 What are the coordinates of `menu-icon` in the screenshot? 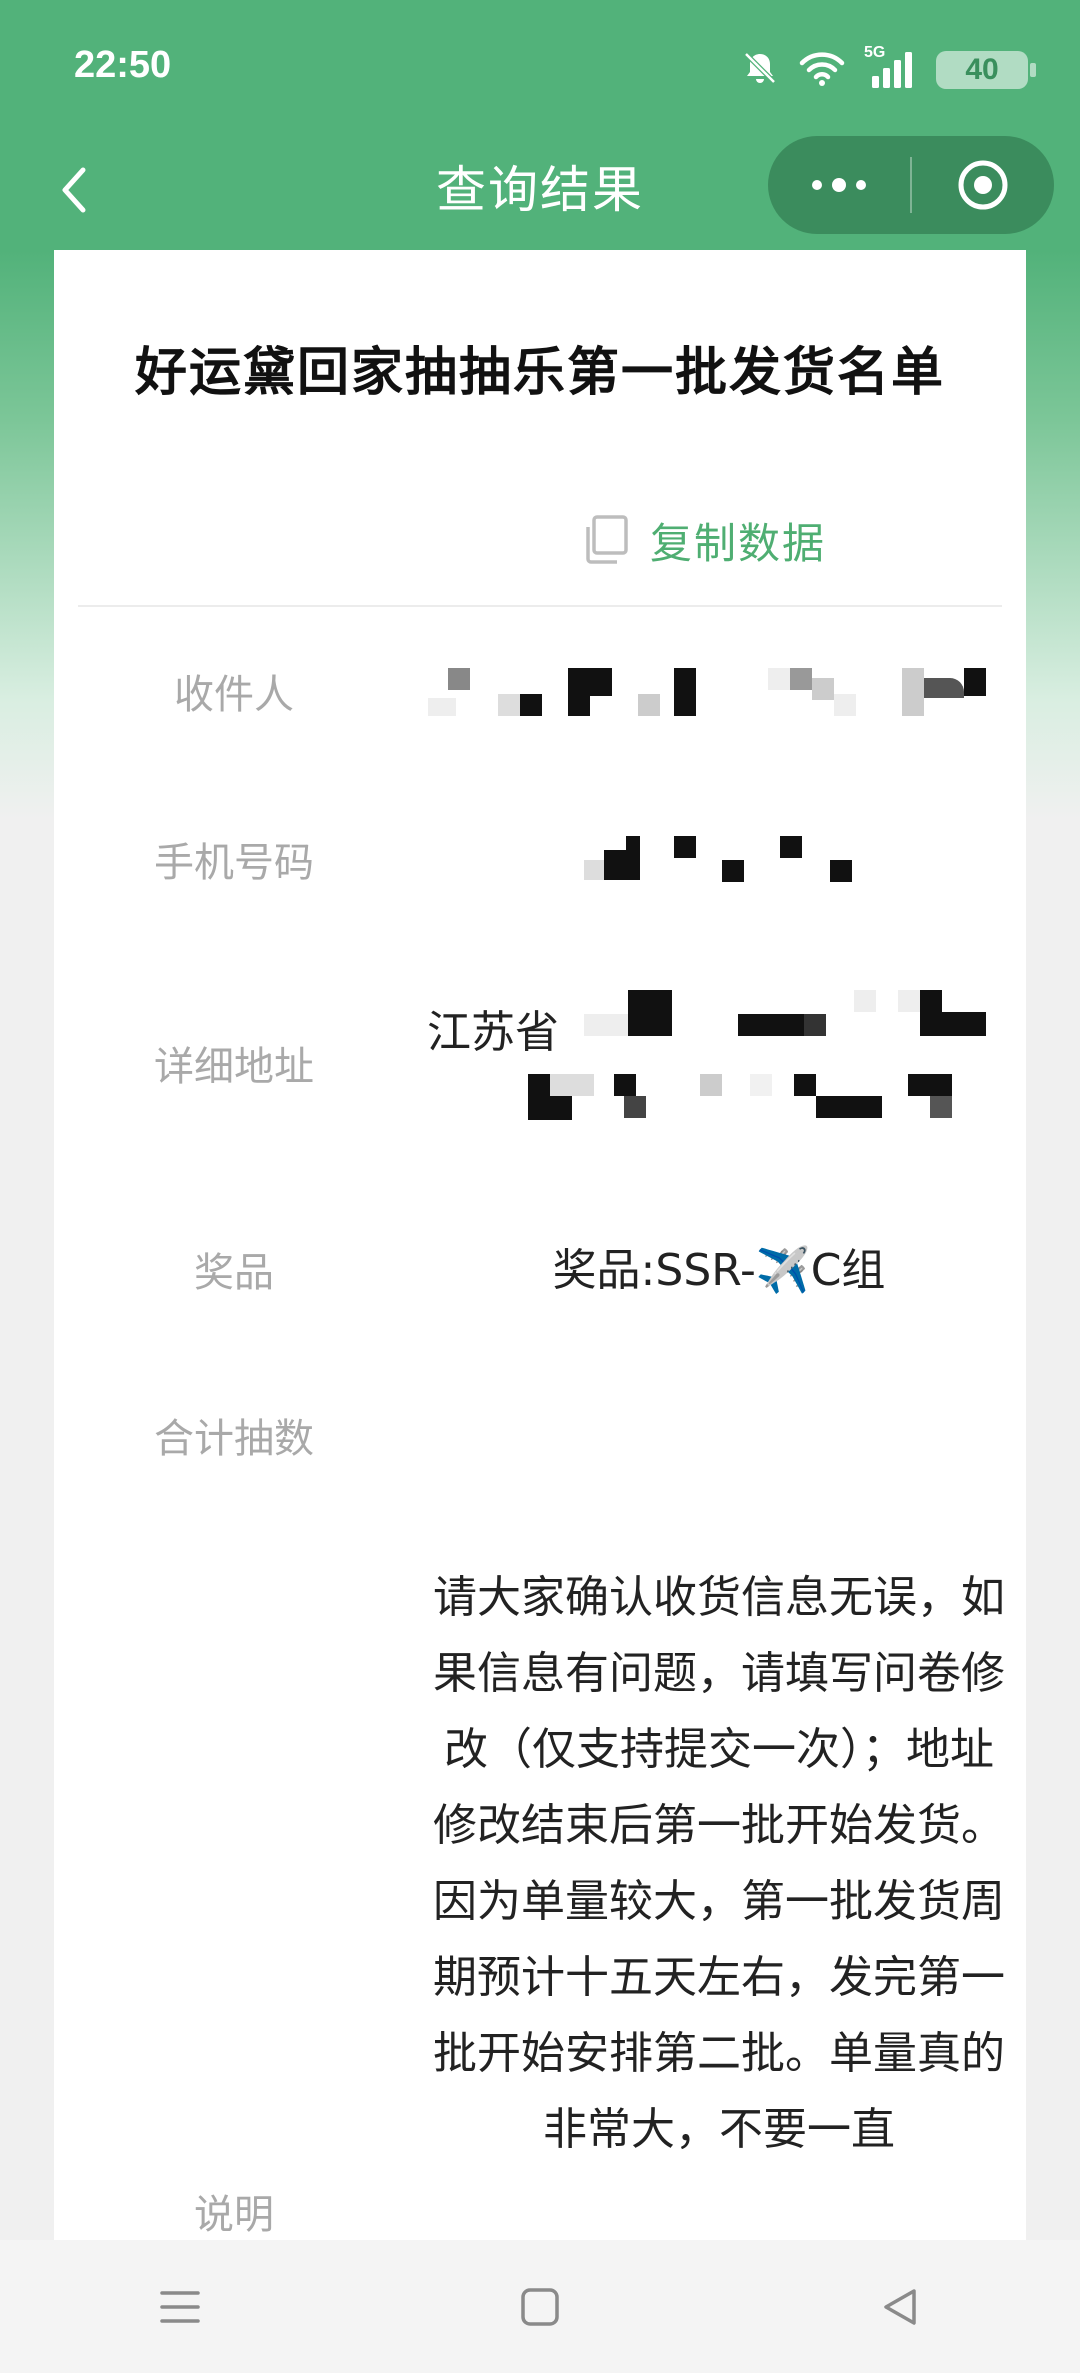 It's located at (180, 2306).